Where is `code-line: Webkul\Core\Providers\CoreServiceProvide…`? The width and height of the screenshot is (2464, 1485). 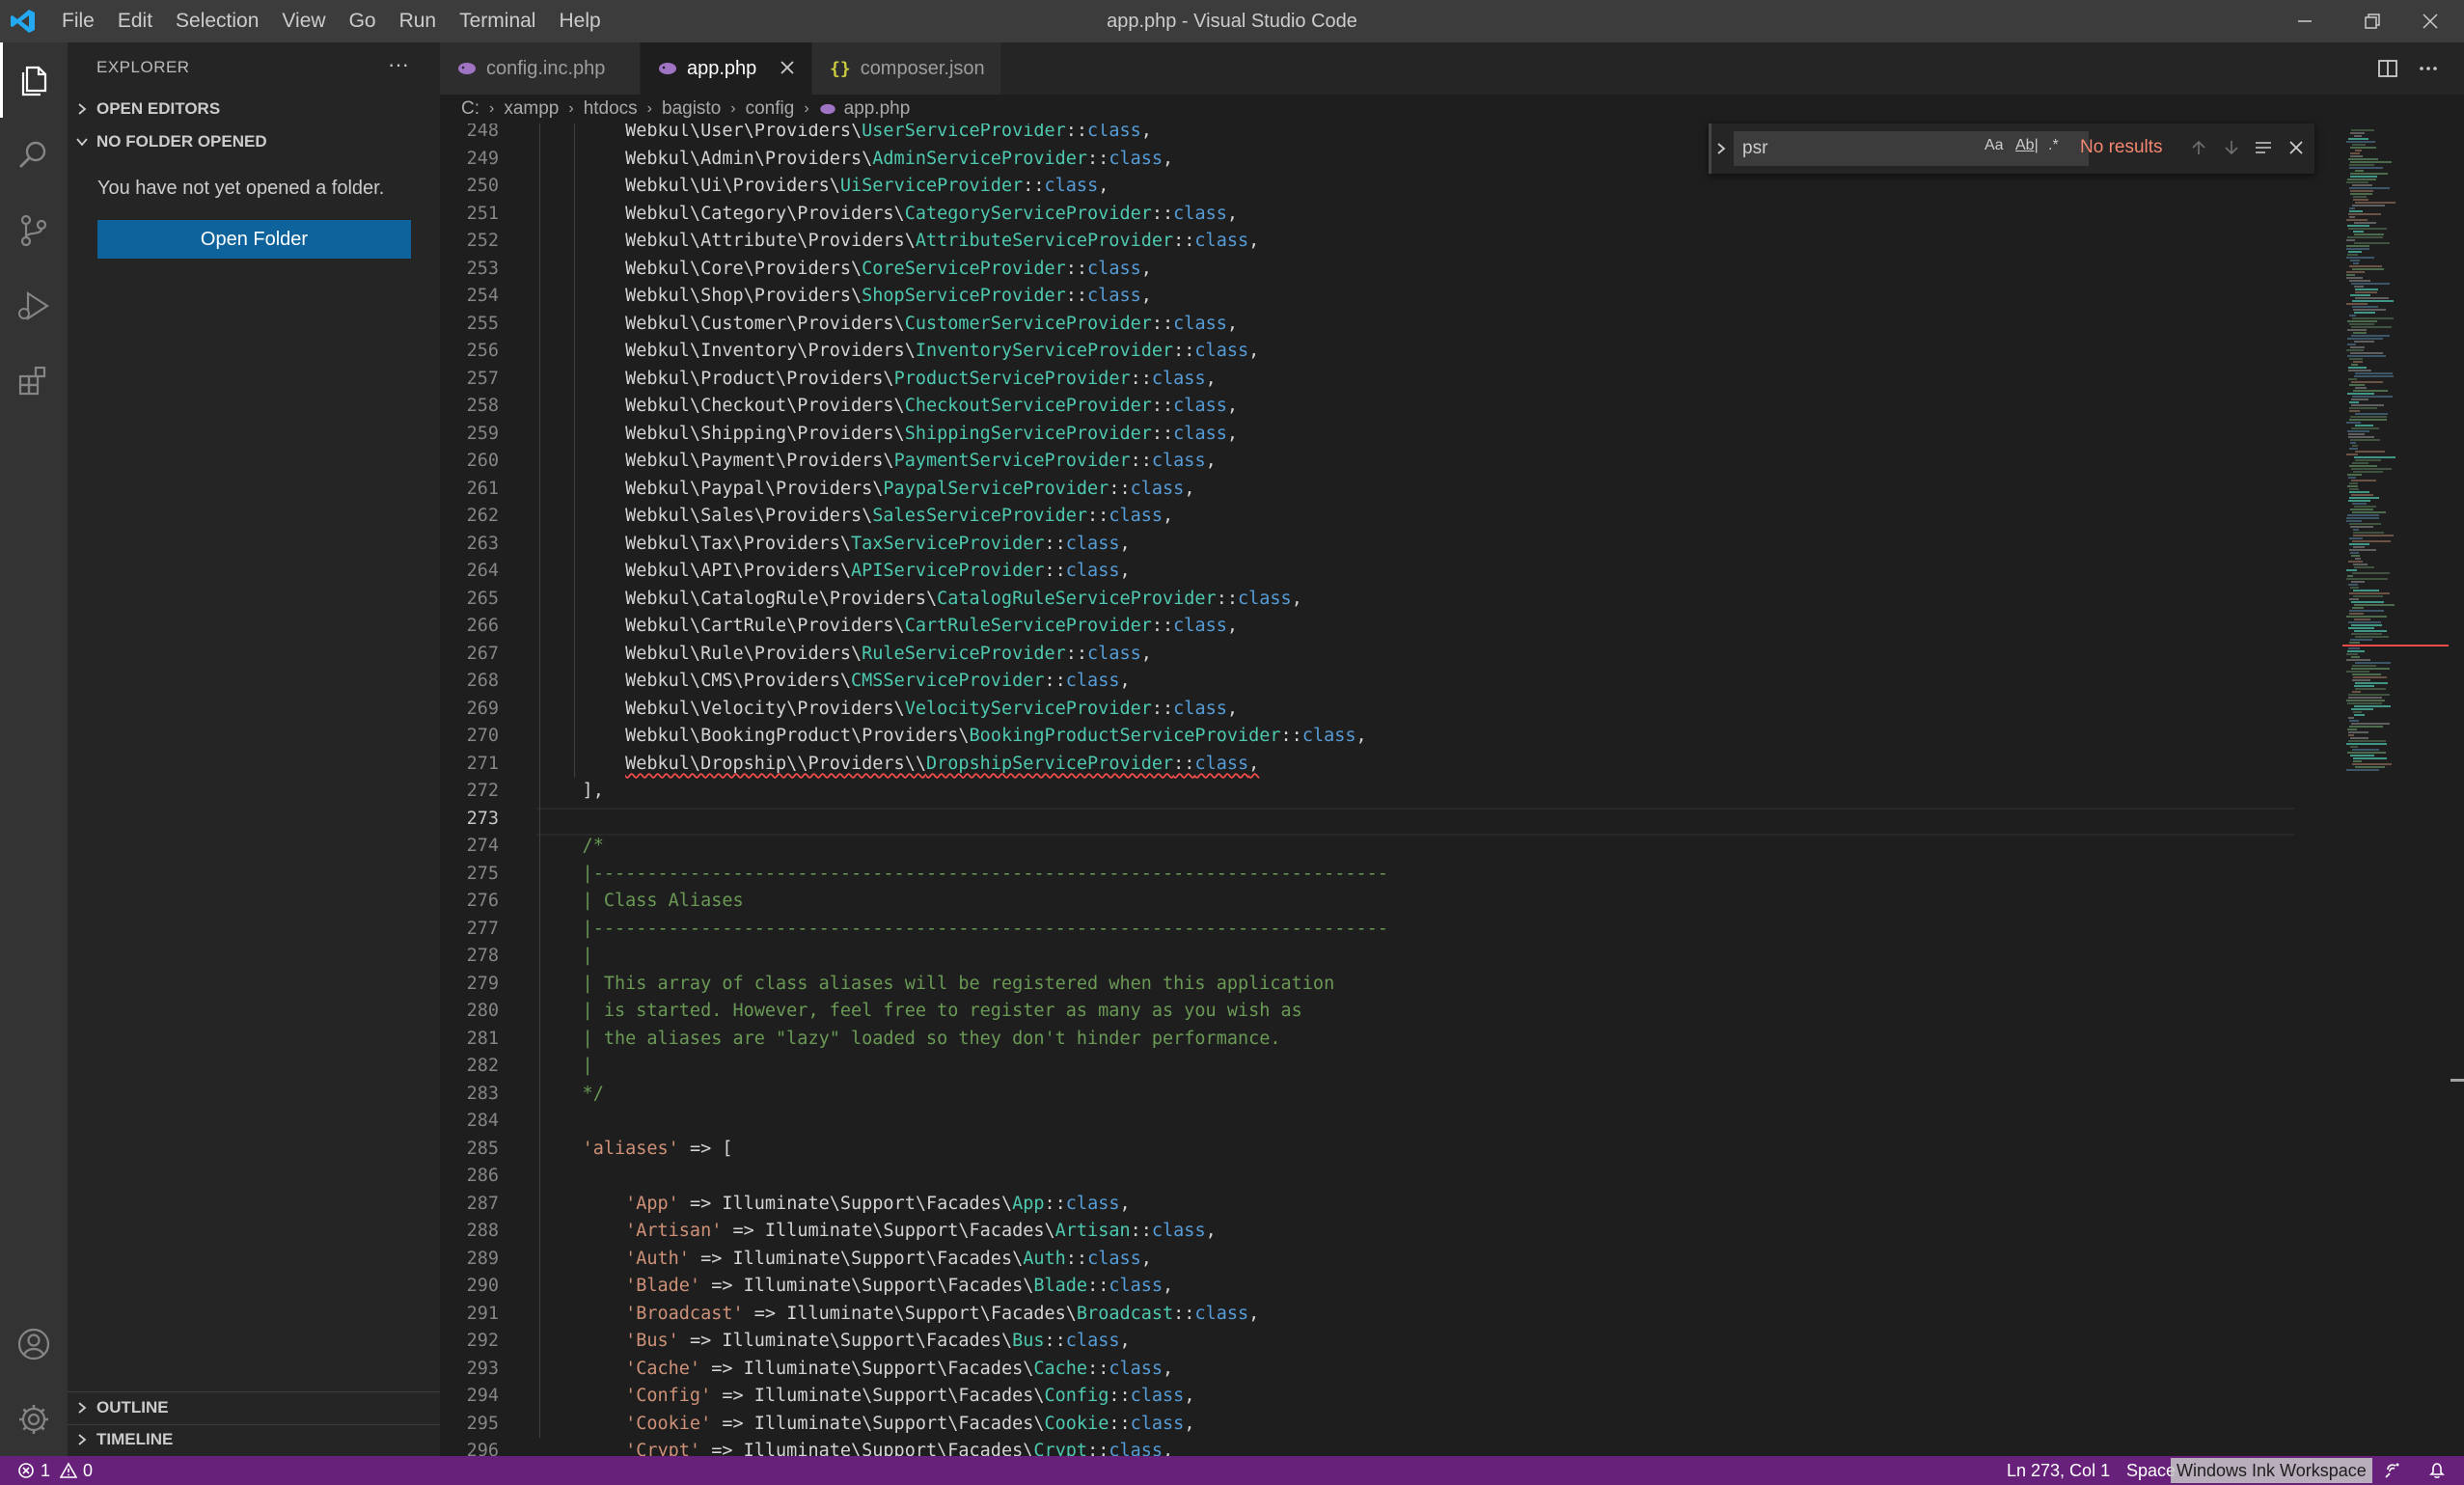
code-line: Webkul\Core\Providers\CoreServiceProvide… is located at coordinates (1417, 270).